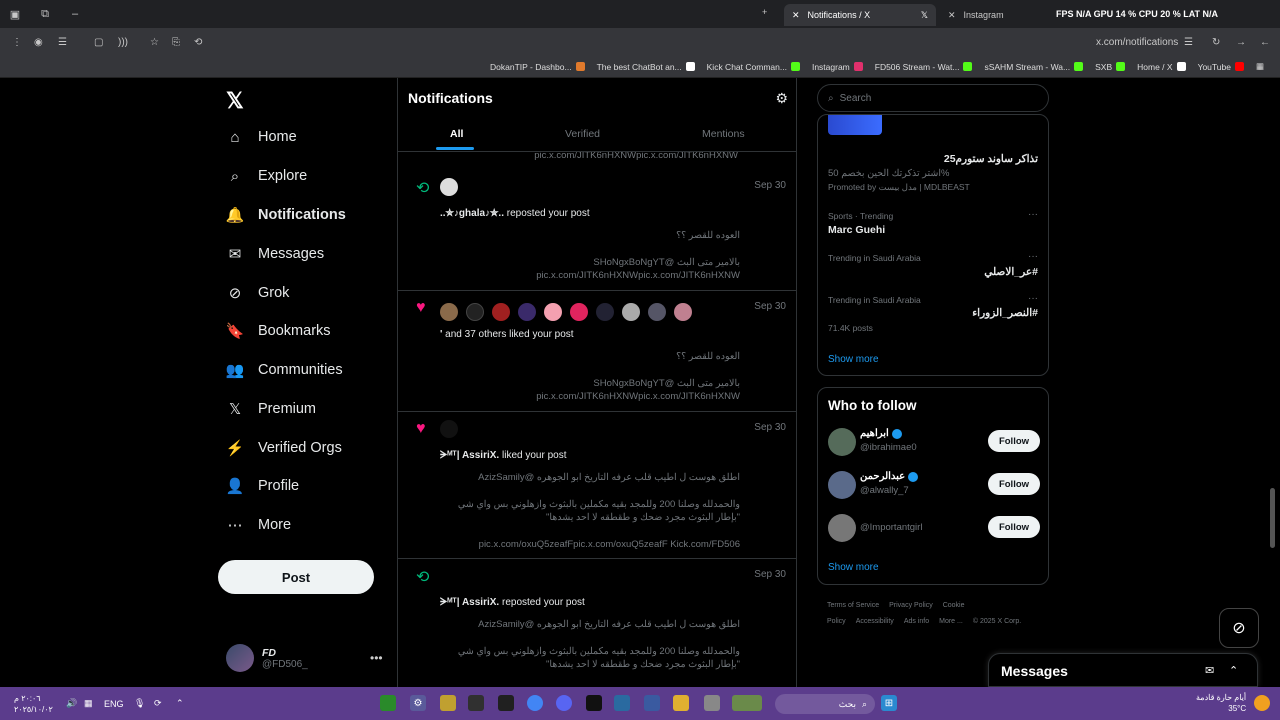 Image resolution: width=1280 pixels, height=720 pixels. What do you see at coordinates (284, 448) in the screenshot?
I see `nav-item-verified-orgs: ⚡ Verified Orgs` at bounding box center [284, 448].